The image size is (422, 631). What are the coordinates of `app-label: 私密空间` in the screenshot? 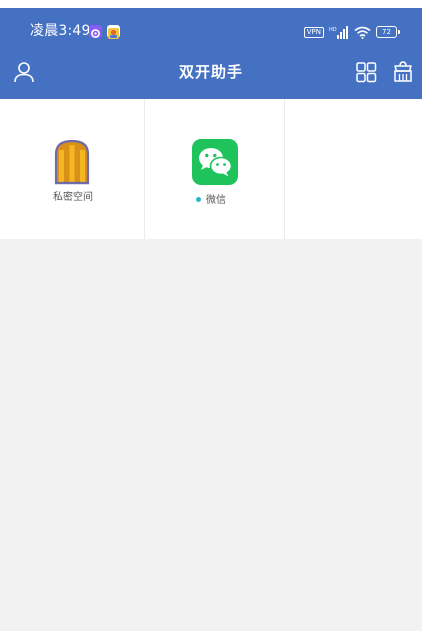 It's located at (73, 197).